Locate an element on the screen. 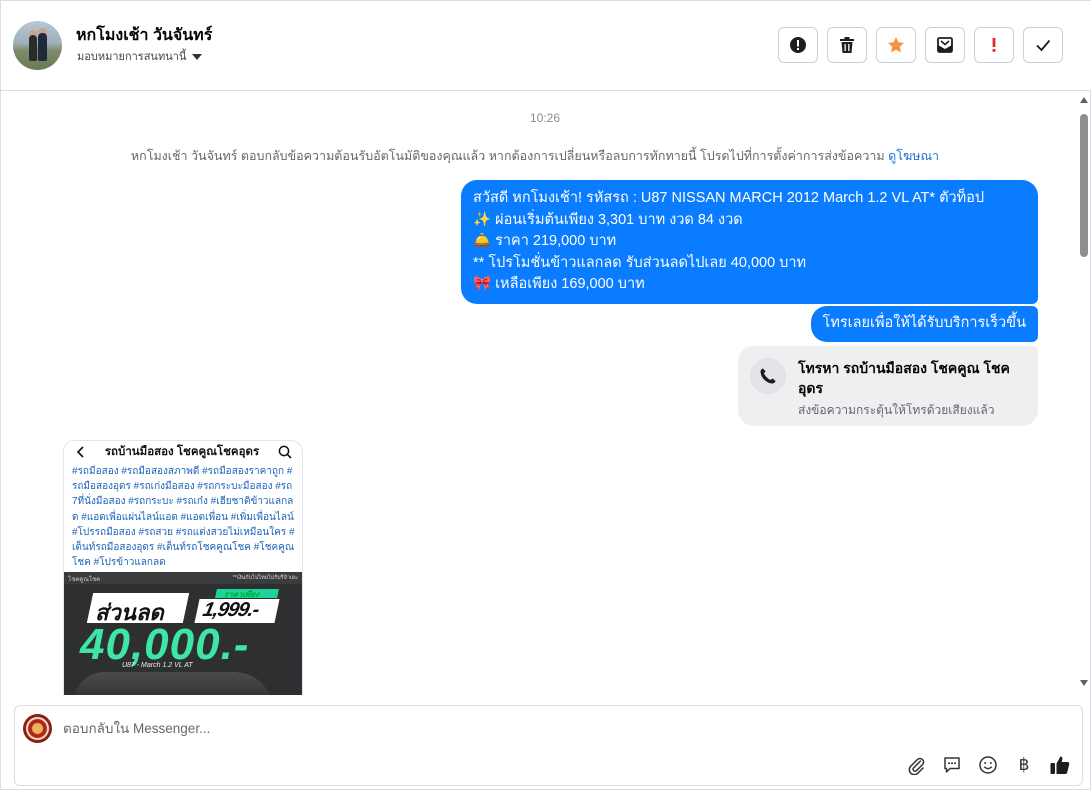 Image resolution: width=1091 pixels, height=790 pixels. saved-replies-button is located at coordinates (952, 765).